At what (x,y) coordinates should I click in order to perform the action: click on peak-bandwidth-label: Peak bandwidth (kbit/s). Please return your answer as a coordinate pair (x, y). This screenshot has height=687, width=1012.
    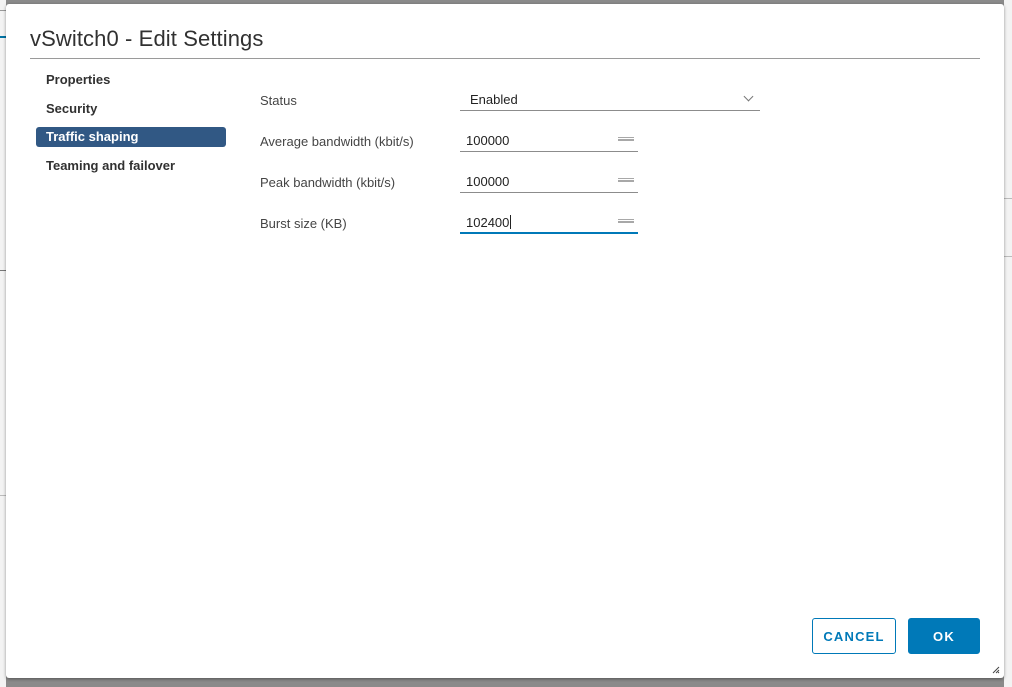
    Looking at the image, I should click on (328, 182).